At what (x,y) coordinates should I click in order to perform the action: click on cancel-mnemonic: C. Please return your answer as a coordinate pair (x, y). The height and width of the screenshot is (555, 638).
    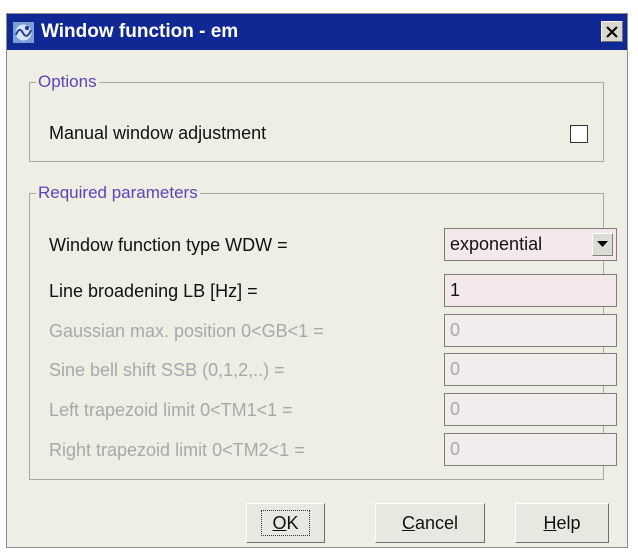
    Looking at the image, I should click on (408, 522).